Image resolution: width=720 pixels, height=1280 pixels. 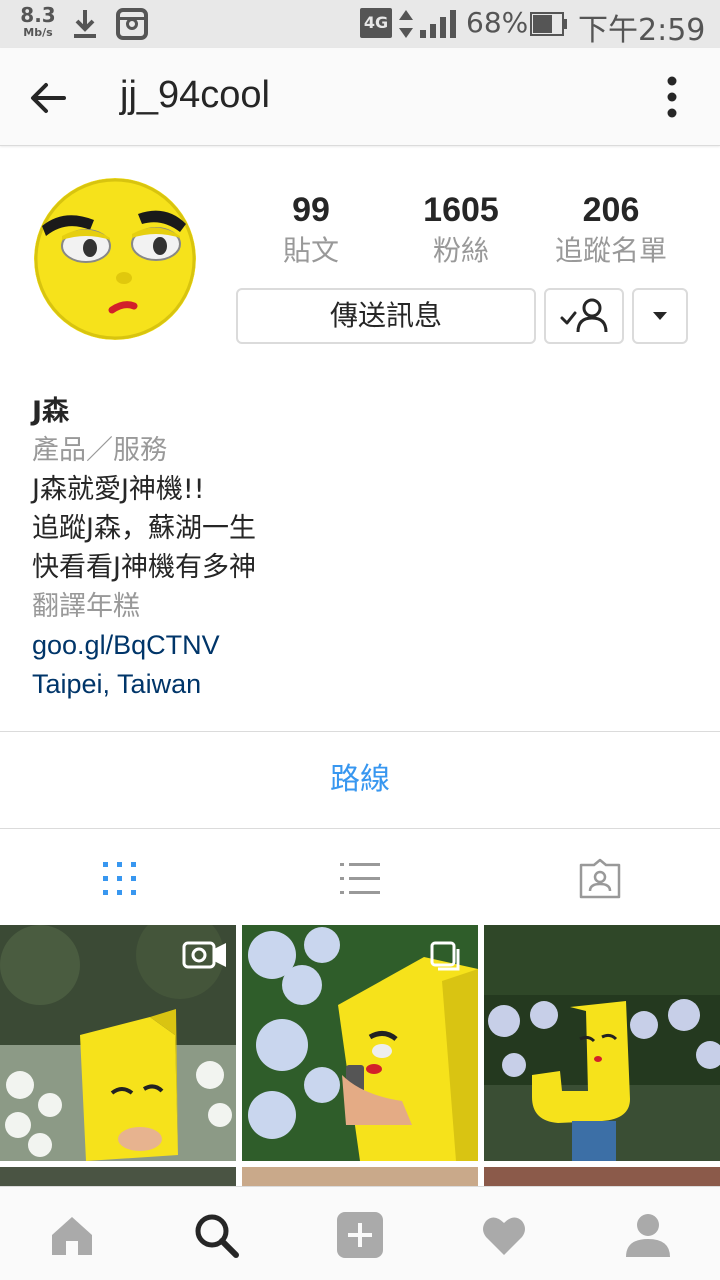 What do you see at coordinates (51, 411) in the screenshot?
I see `bio-name: J森` at bounding box center [51, 411].